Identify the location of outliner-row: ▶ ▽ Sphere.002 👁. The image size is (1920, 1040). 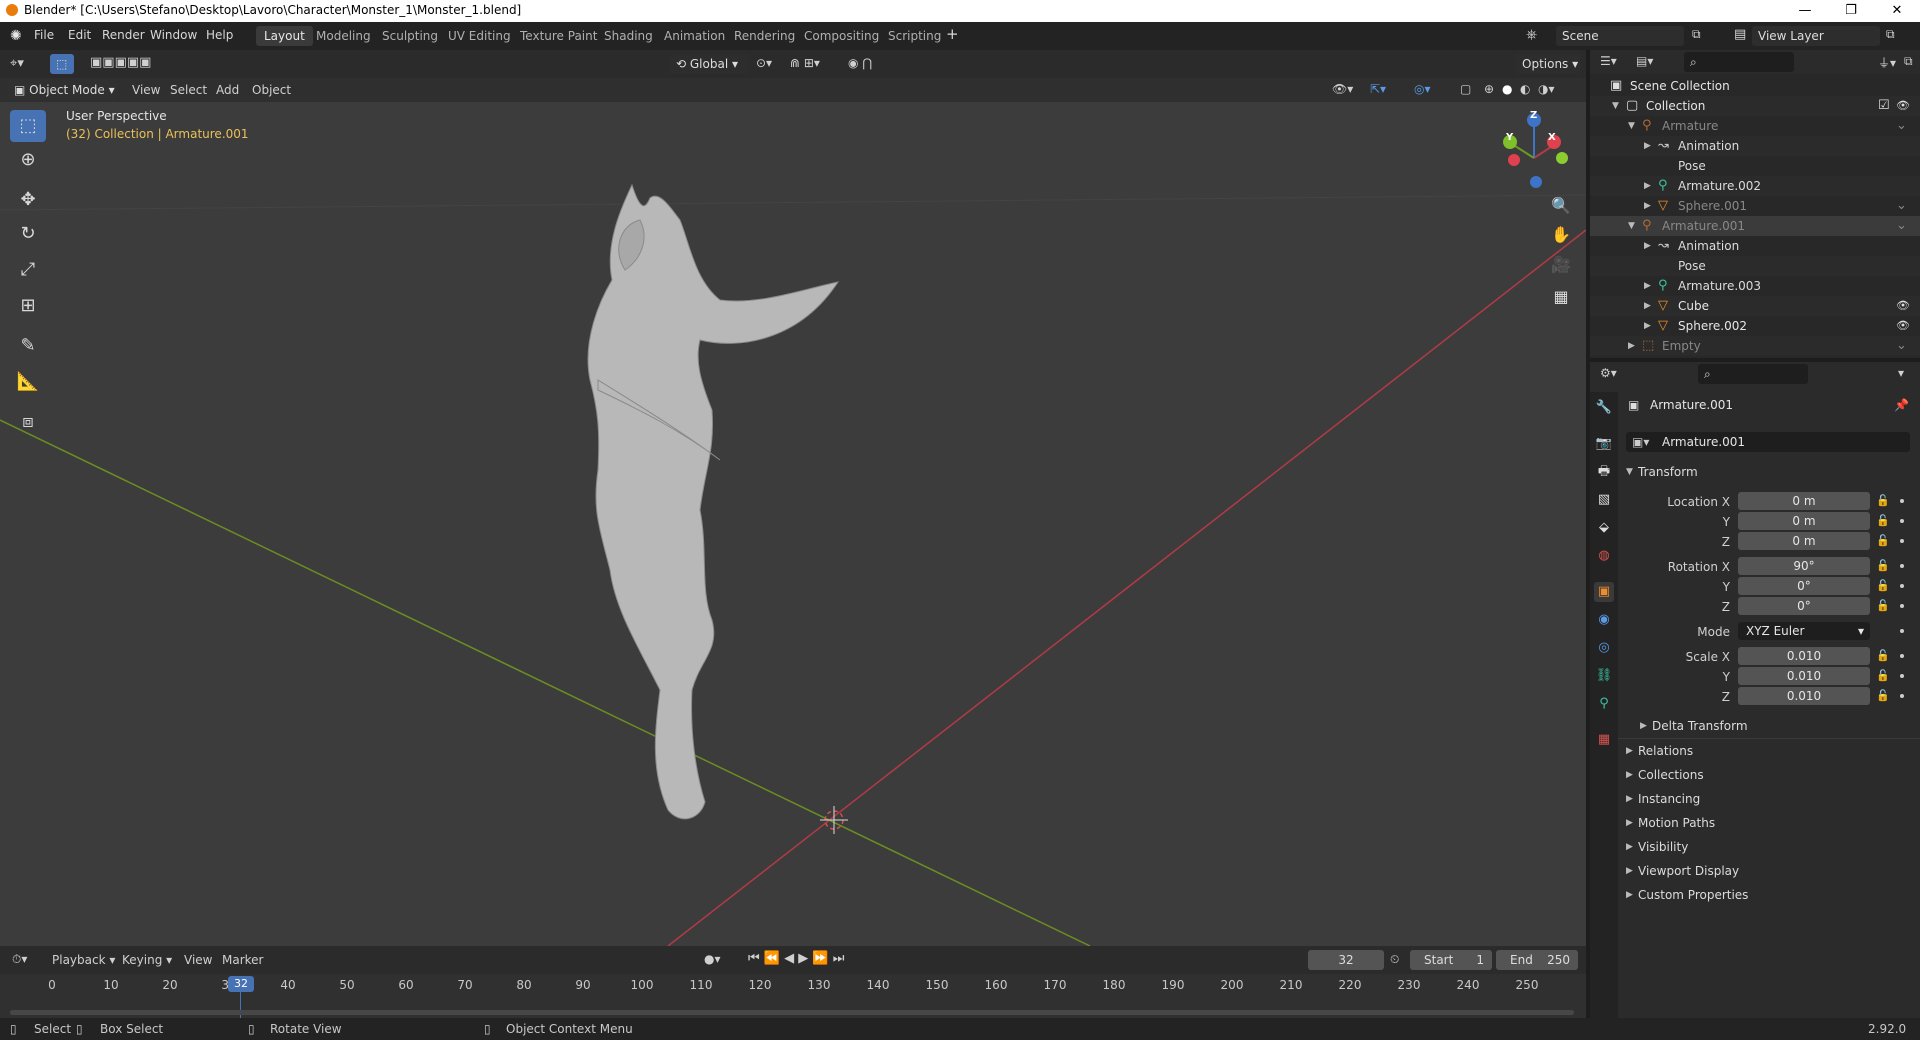
(1755, 326).